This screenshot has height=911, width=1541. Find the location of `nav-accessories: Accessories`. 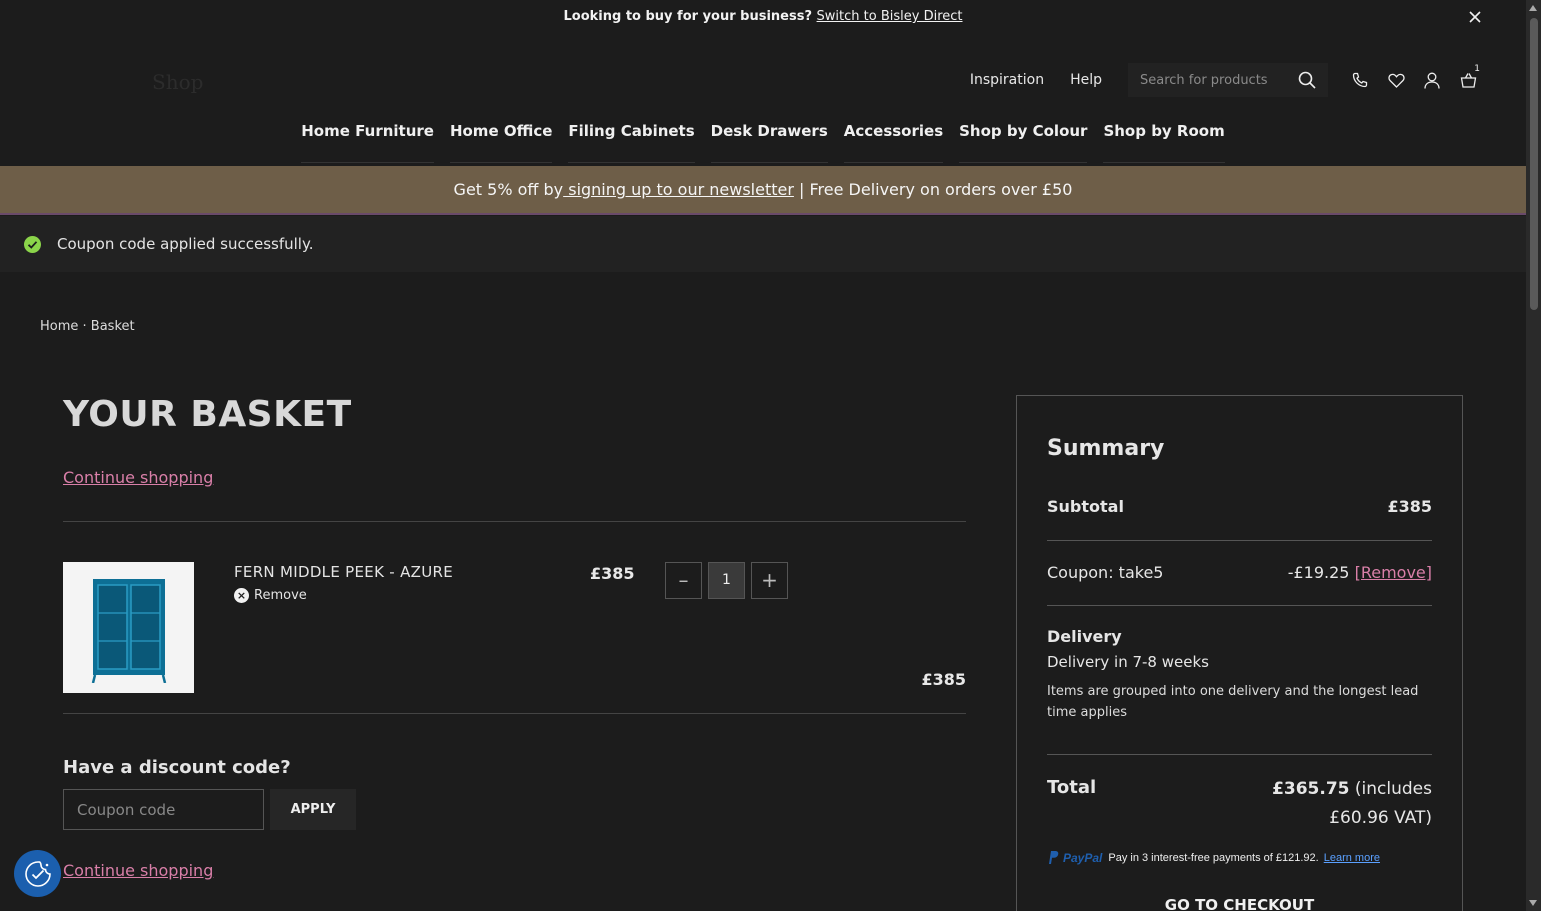

nav-accessories: Accessories is located at coordinates (893, 142).